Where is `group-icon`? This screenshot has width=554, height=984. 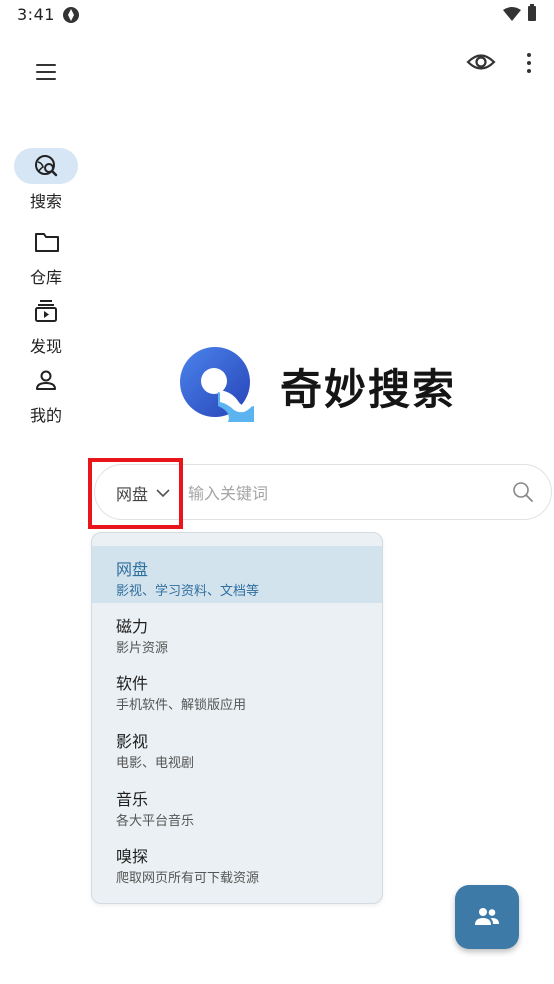 group-icon is located at coordinates (487, 916).